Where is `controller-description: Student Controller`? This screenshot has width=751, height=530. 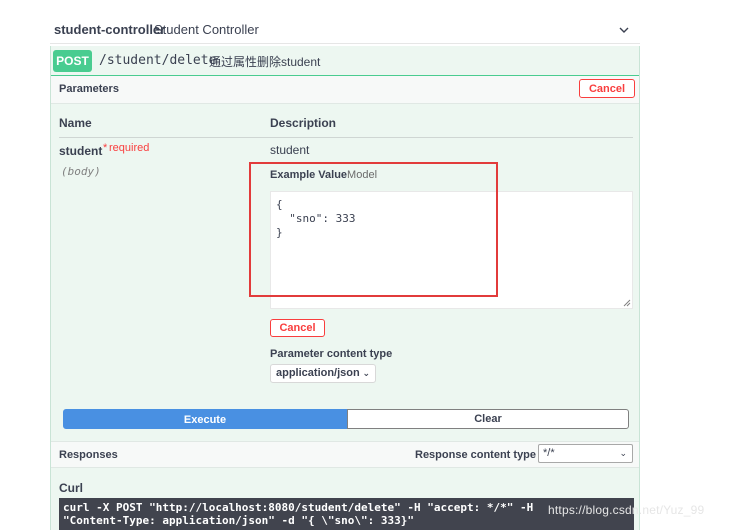
controller-description: Student Controller is located at coordinates (206, 29).